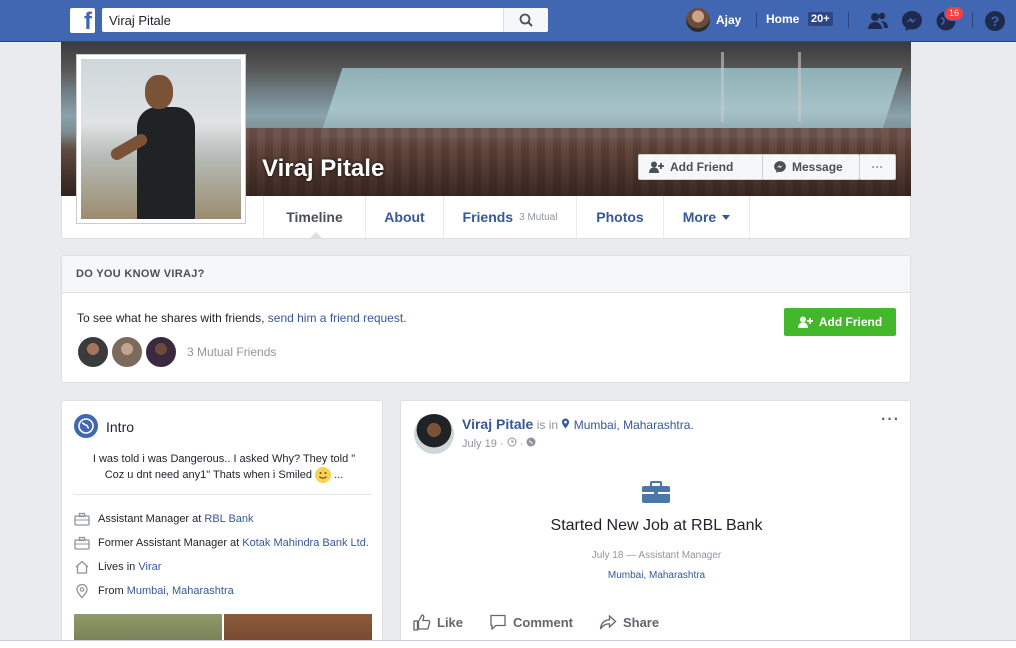 The image size is (1016, 648). I want to click on search-button, so click(525, 20).